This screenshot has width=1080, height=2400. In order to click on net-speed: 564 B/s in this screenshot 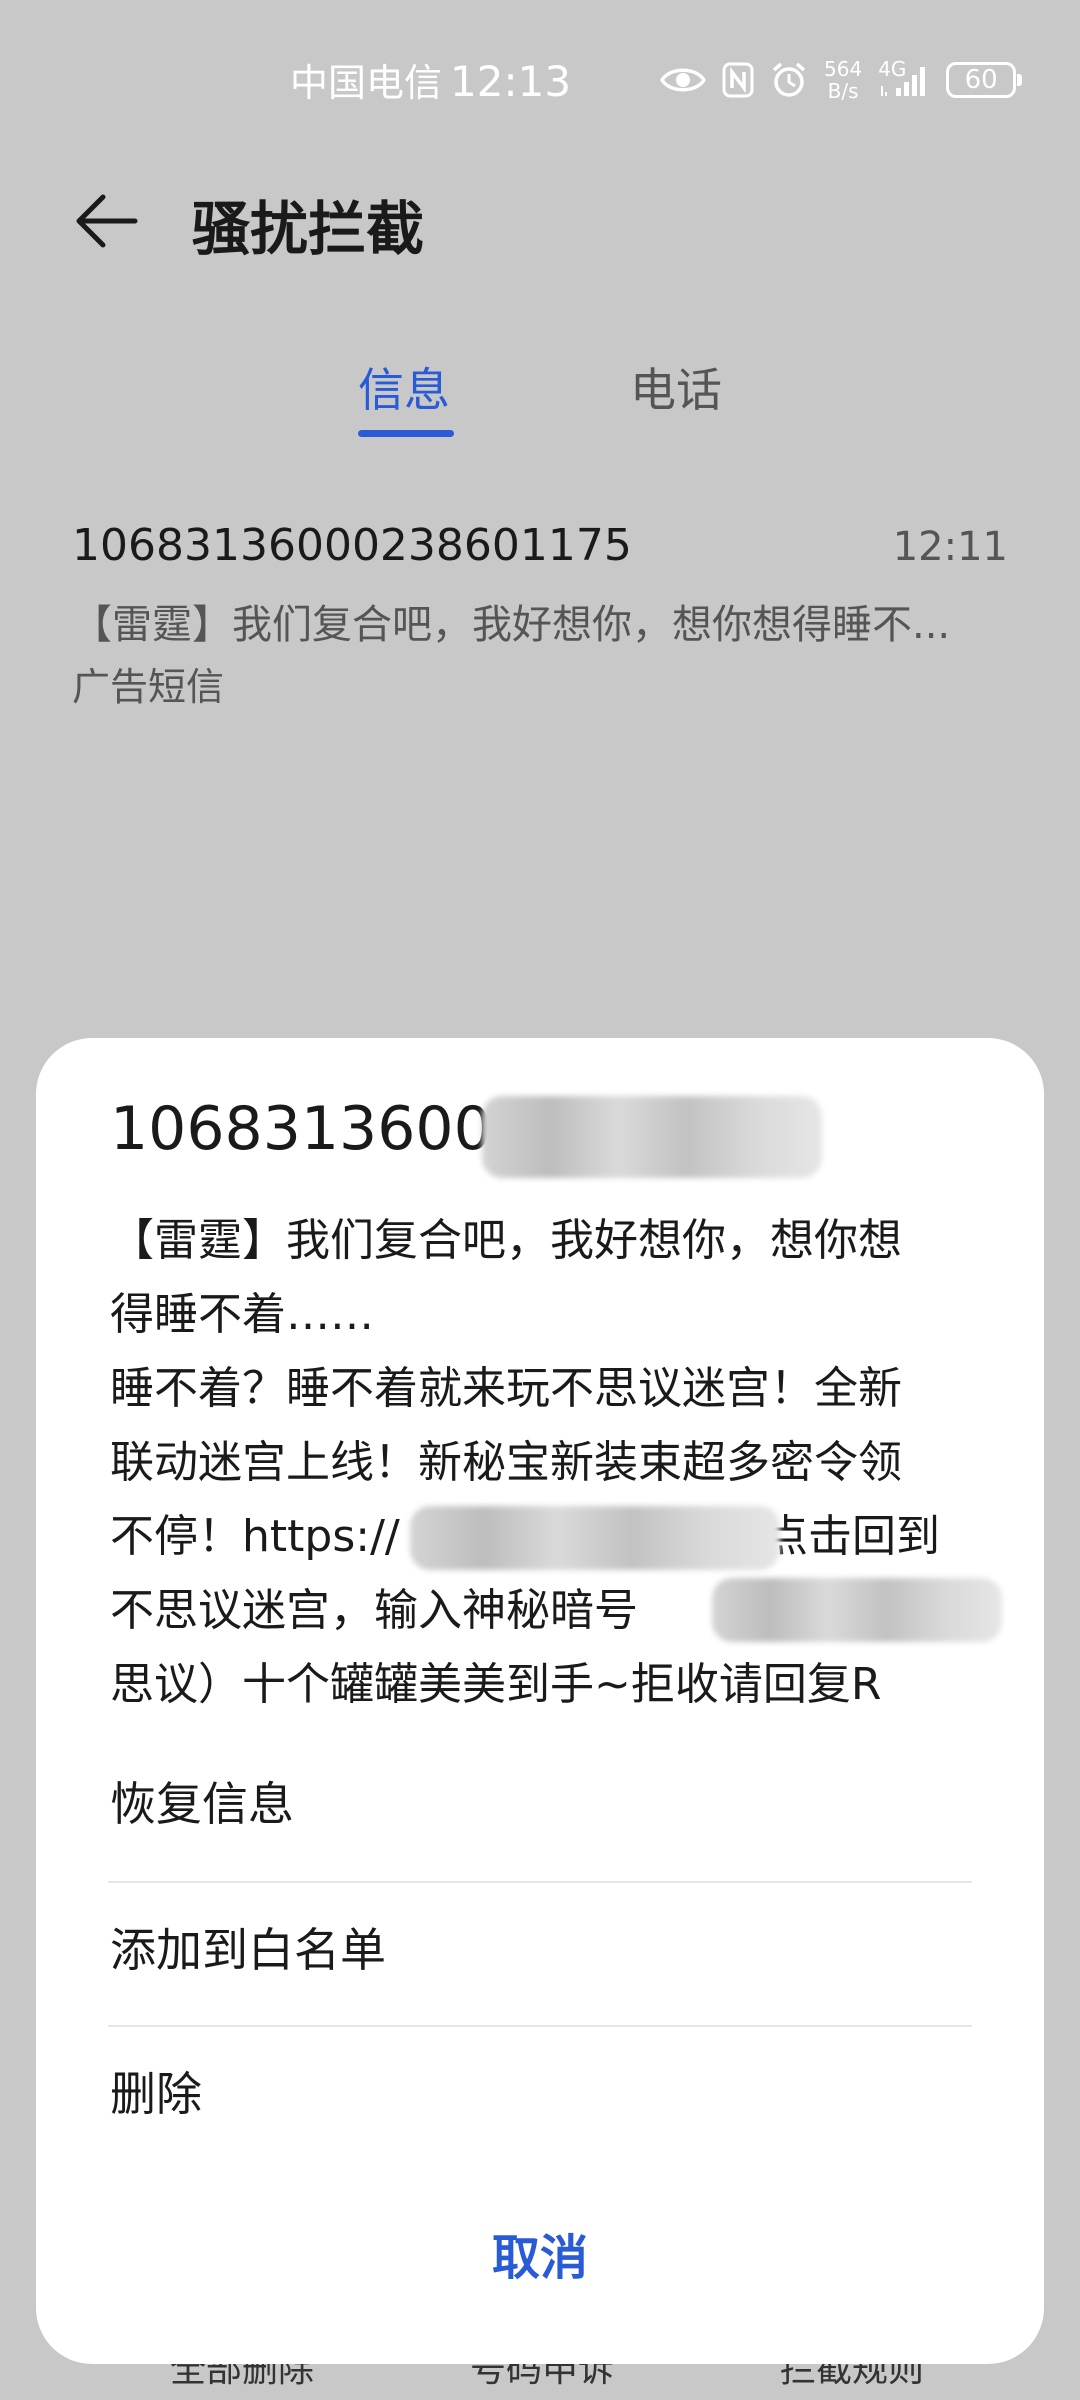, I will do `click(843, 80)`.